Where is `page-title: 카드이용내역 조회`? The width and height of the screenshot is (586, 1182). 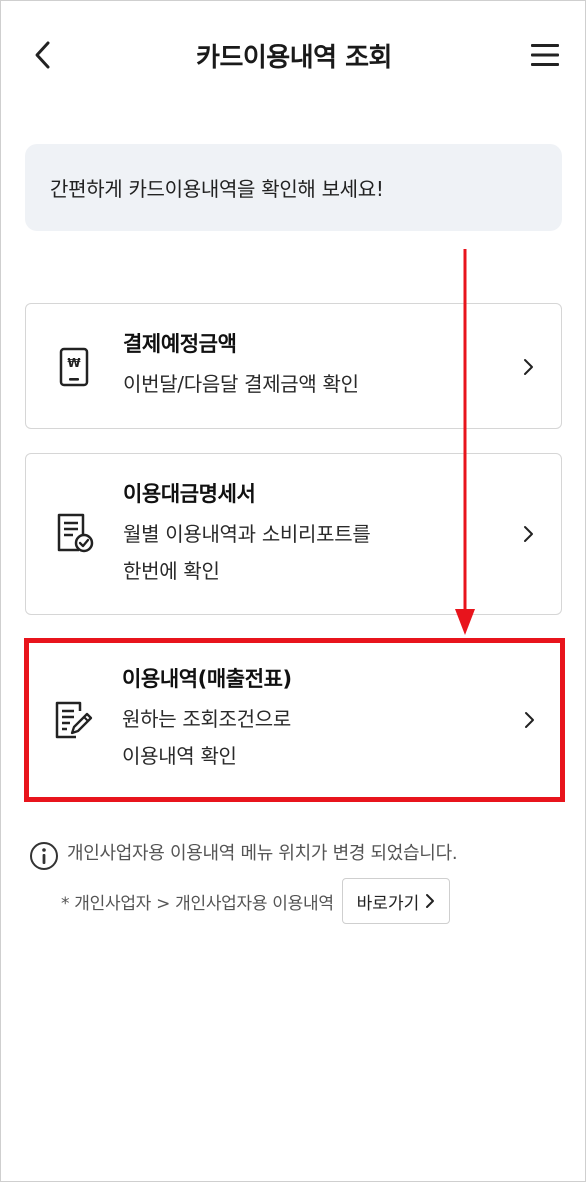
page-title: 카드이용내역 조회 is located at coordinates (294, 58).